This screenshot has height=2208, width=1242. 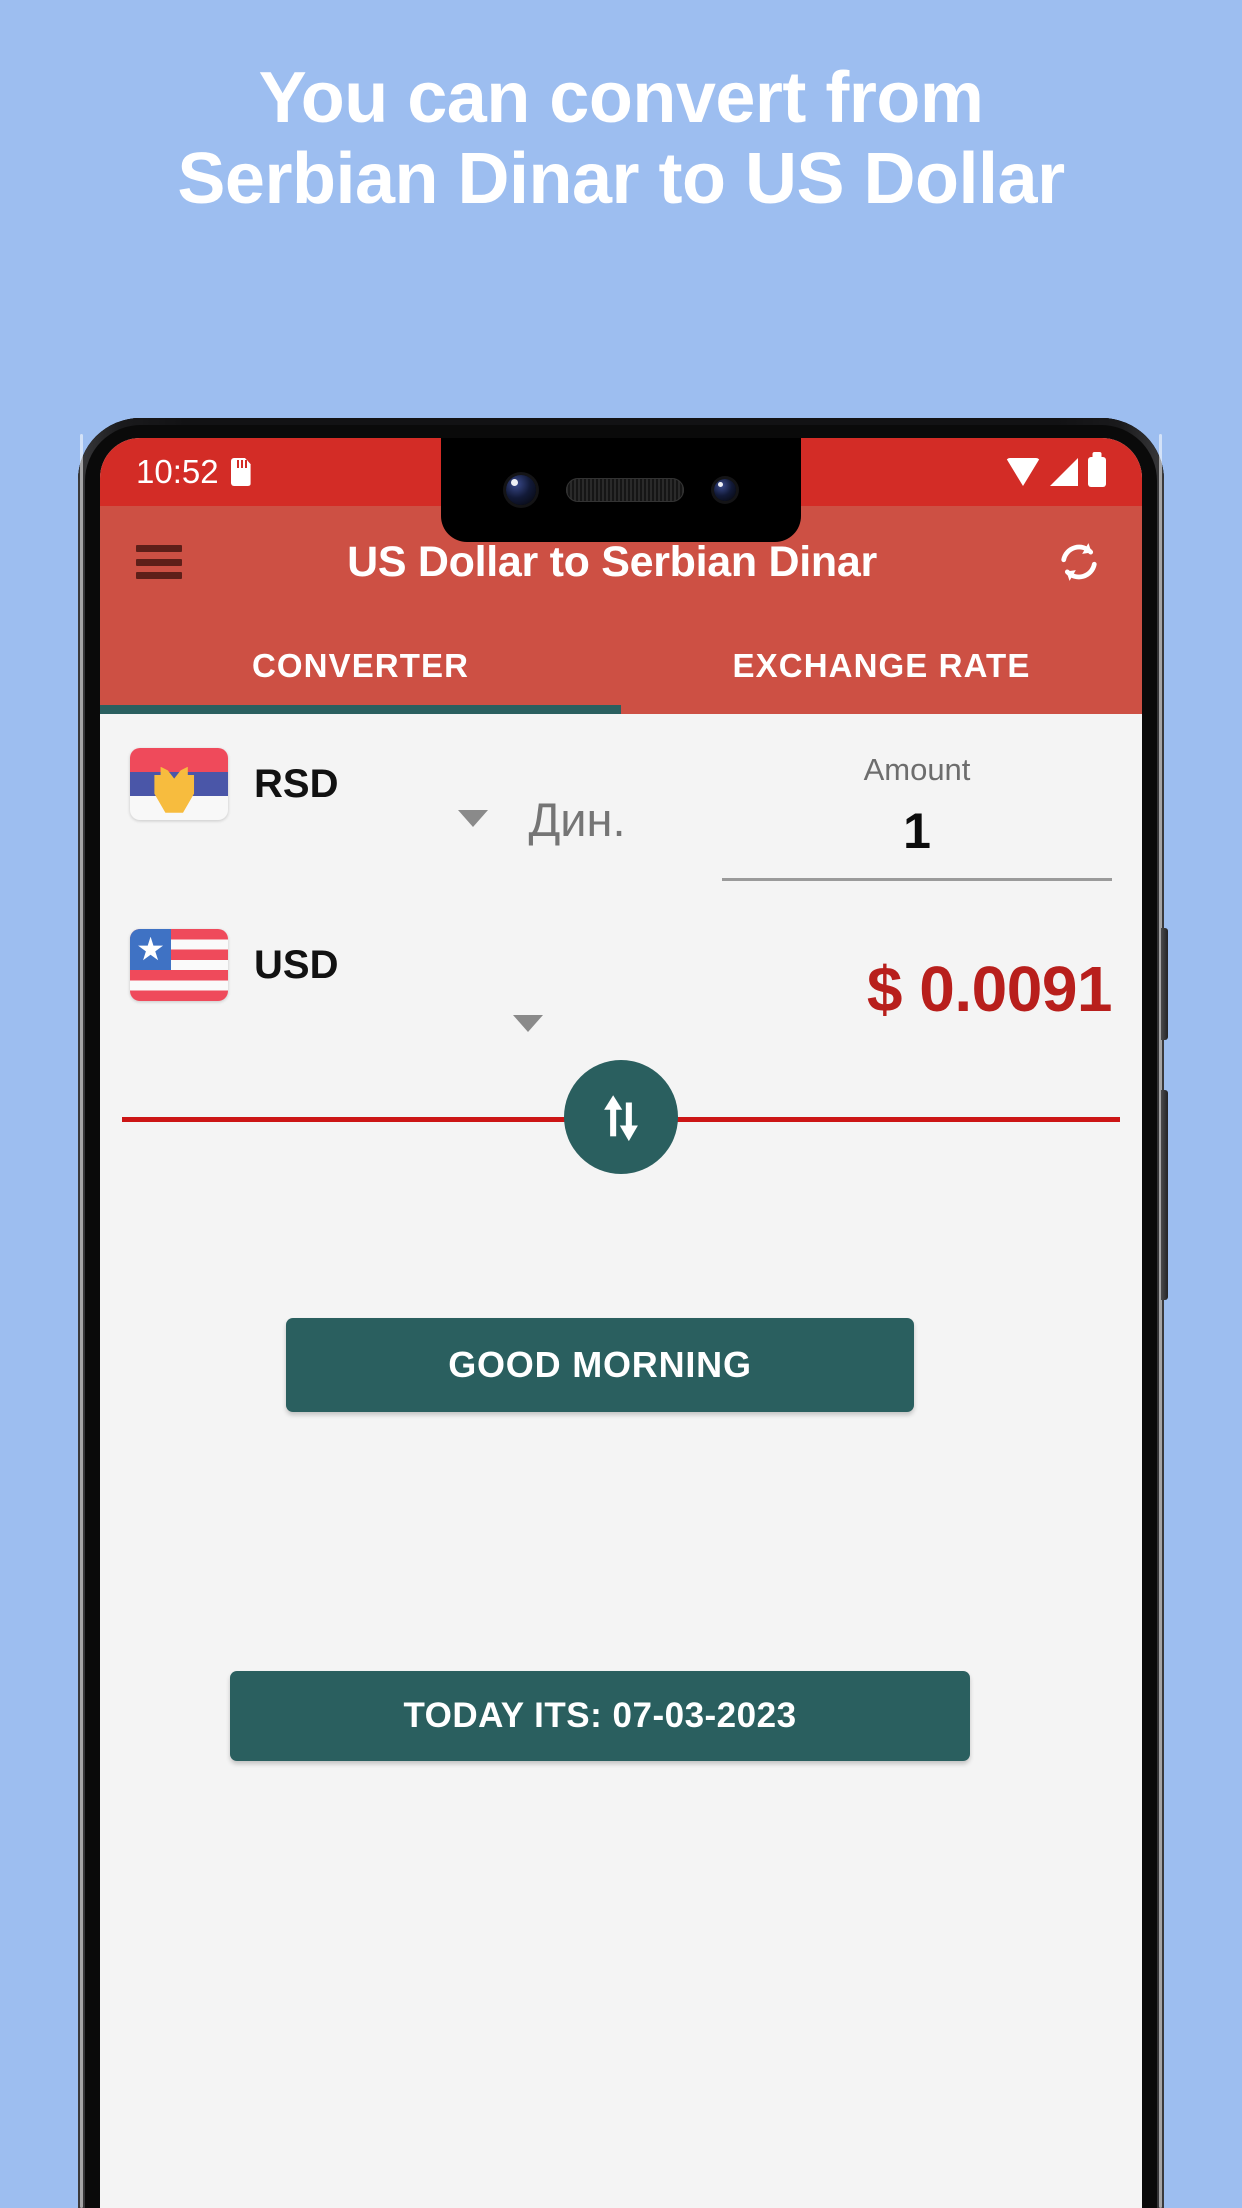 What do you see at coordinates (621, 98) in the screenshot?
I see `promo-headline-line1: You can convert from` at bounding box center [621, 98].